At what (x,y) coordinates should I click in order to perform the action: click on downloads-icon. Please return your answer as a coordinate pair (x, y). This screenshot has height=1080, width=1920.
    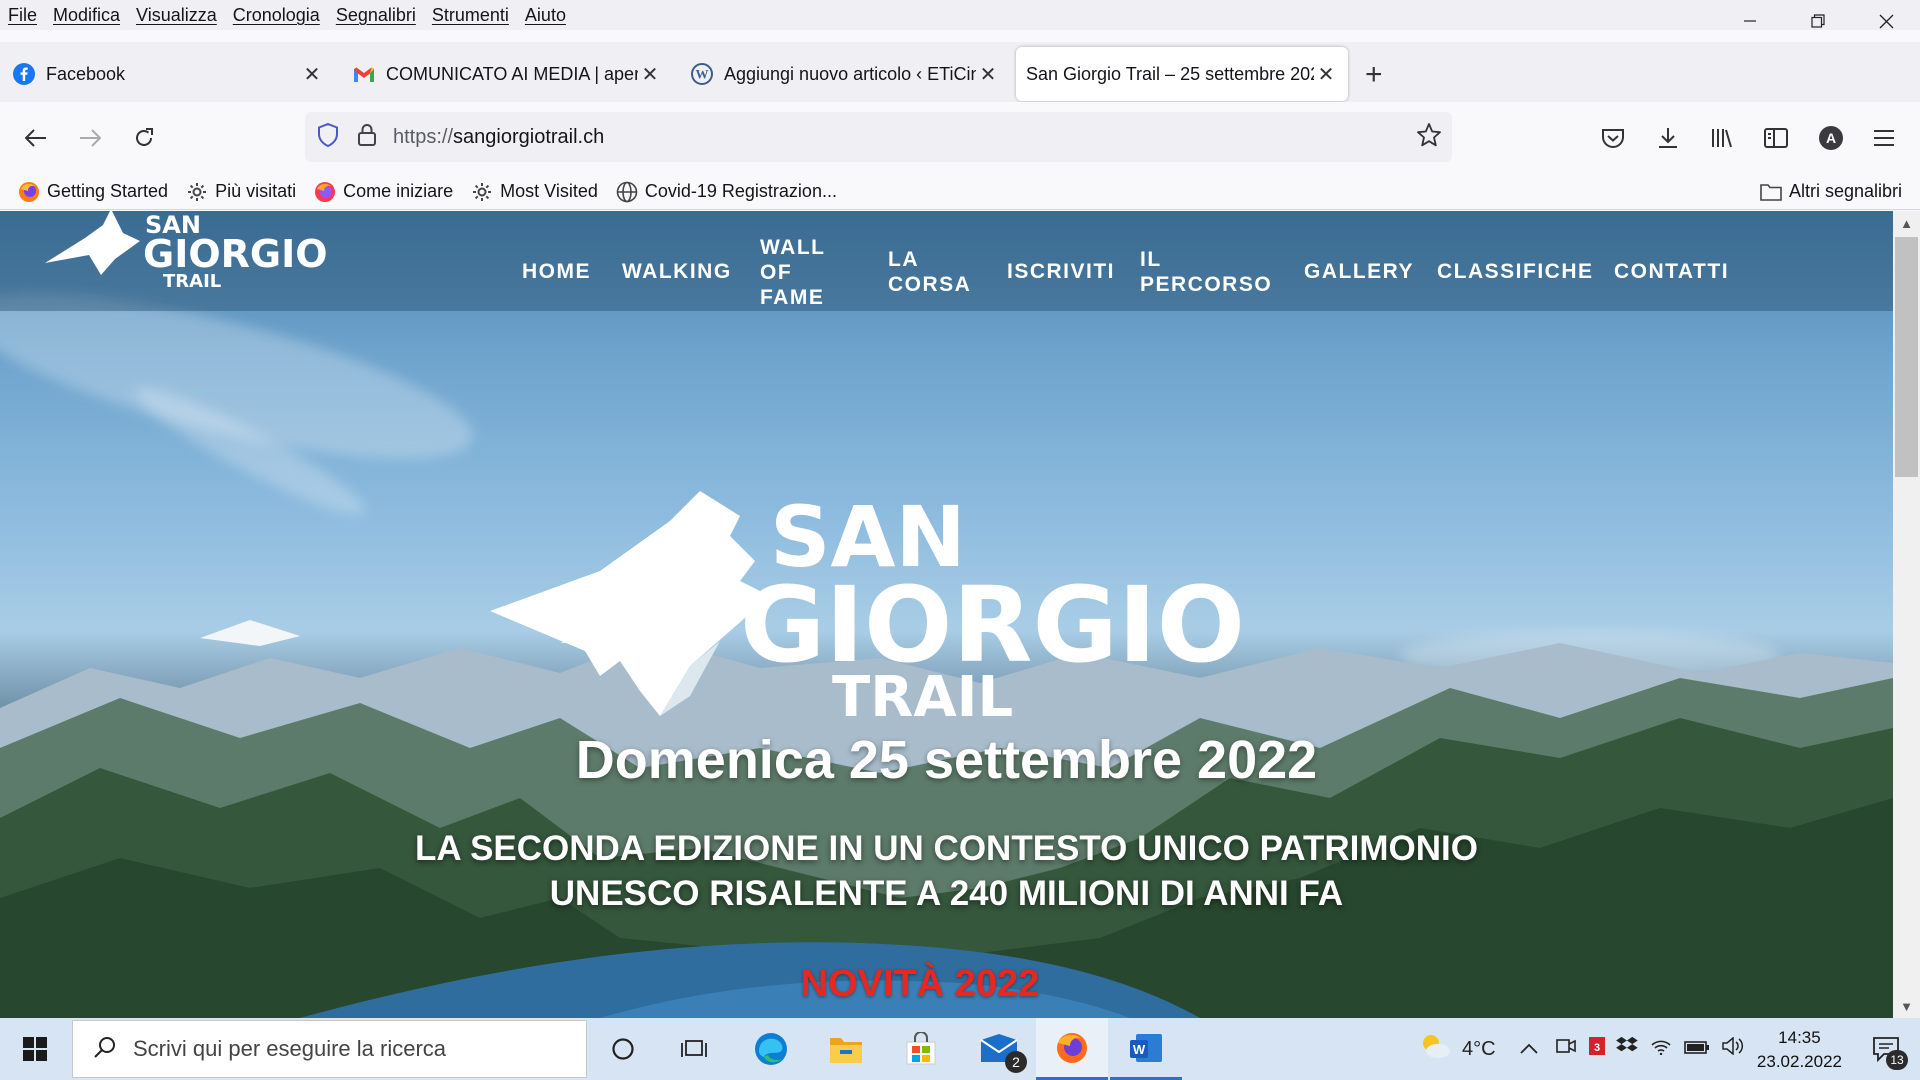
    Looking at the image, I should click on (1668, 138).